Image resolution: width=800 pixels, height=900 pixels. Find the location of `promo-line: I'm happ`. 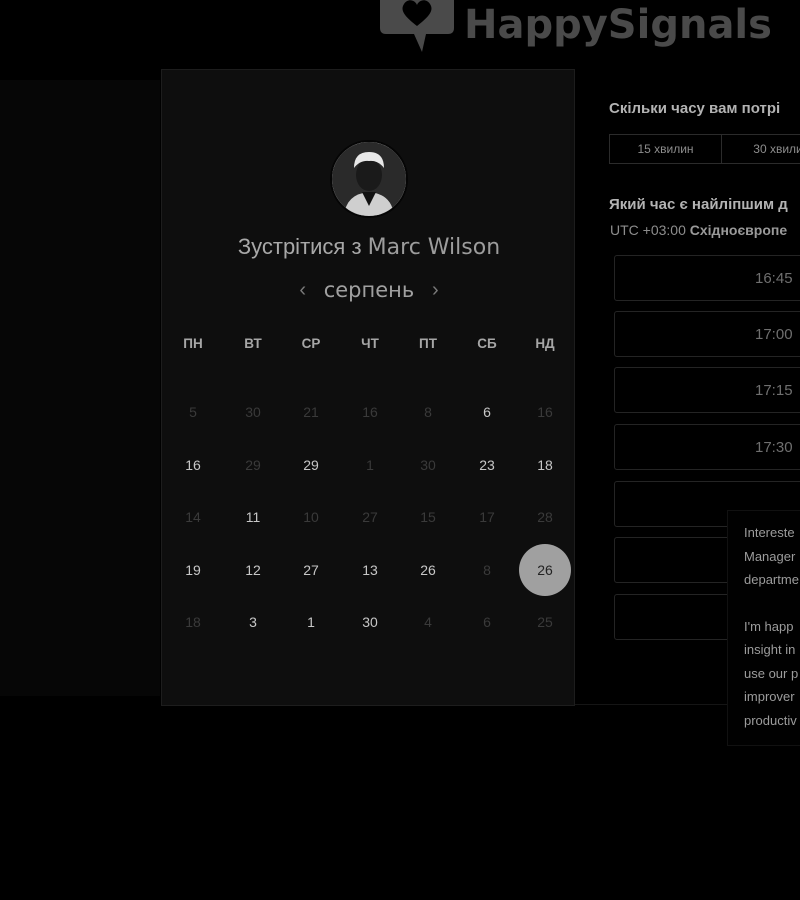

promo-line: I'm happ is located at coordinates (769, 626).